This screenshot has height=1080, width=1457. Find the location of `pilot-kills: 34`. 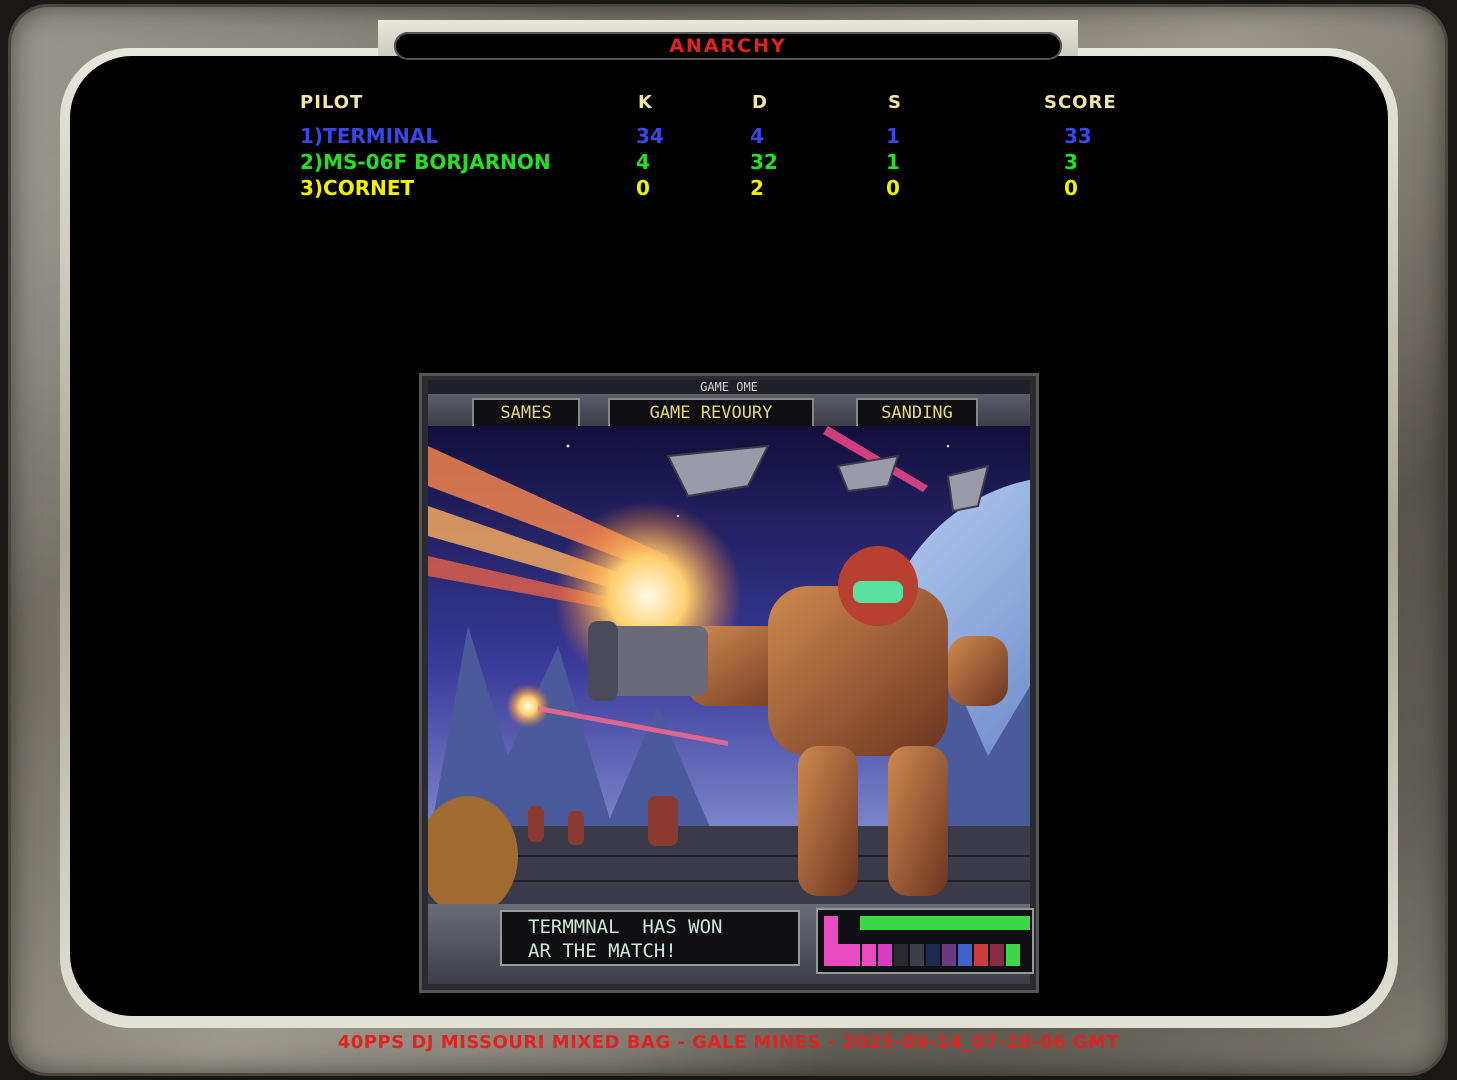

pilot-kills: 34 is located at coordinates (650, 136).